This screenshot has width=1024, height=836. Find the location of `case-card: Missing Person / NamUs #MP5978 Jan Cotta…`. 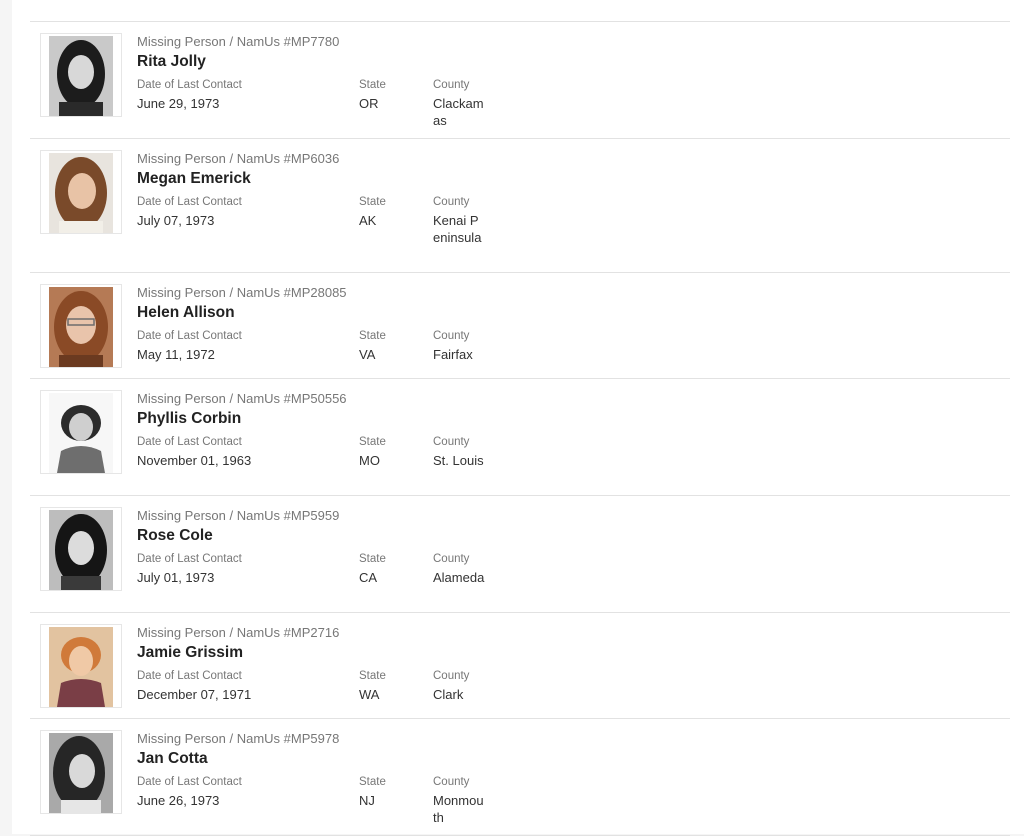

case-card: Missing Person / NamUs #MP5978 Jan Cotta… is located at coordinates (520, 777).